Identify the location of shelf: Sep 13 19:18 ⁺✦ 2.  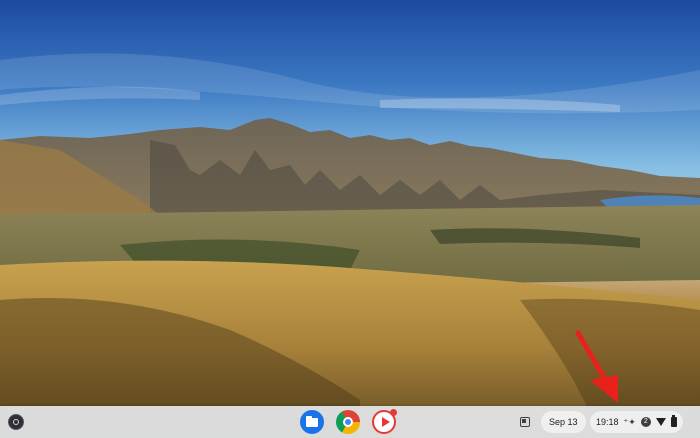
(350, 422).